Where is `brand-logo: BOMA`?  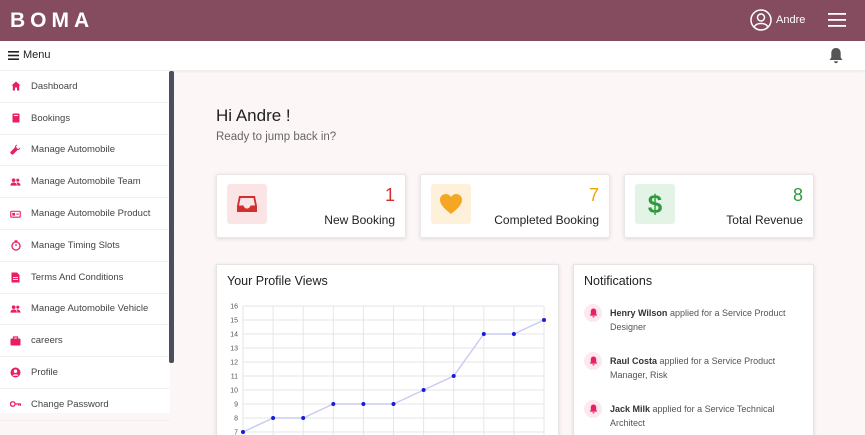 brand-logo: BOMA is located at coordinates (65, 20).